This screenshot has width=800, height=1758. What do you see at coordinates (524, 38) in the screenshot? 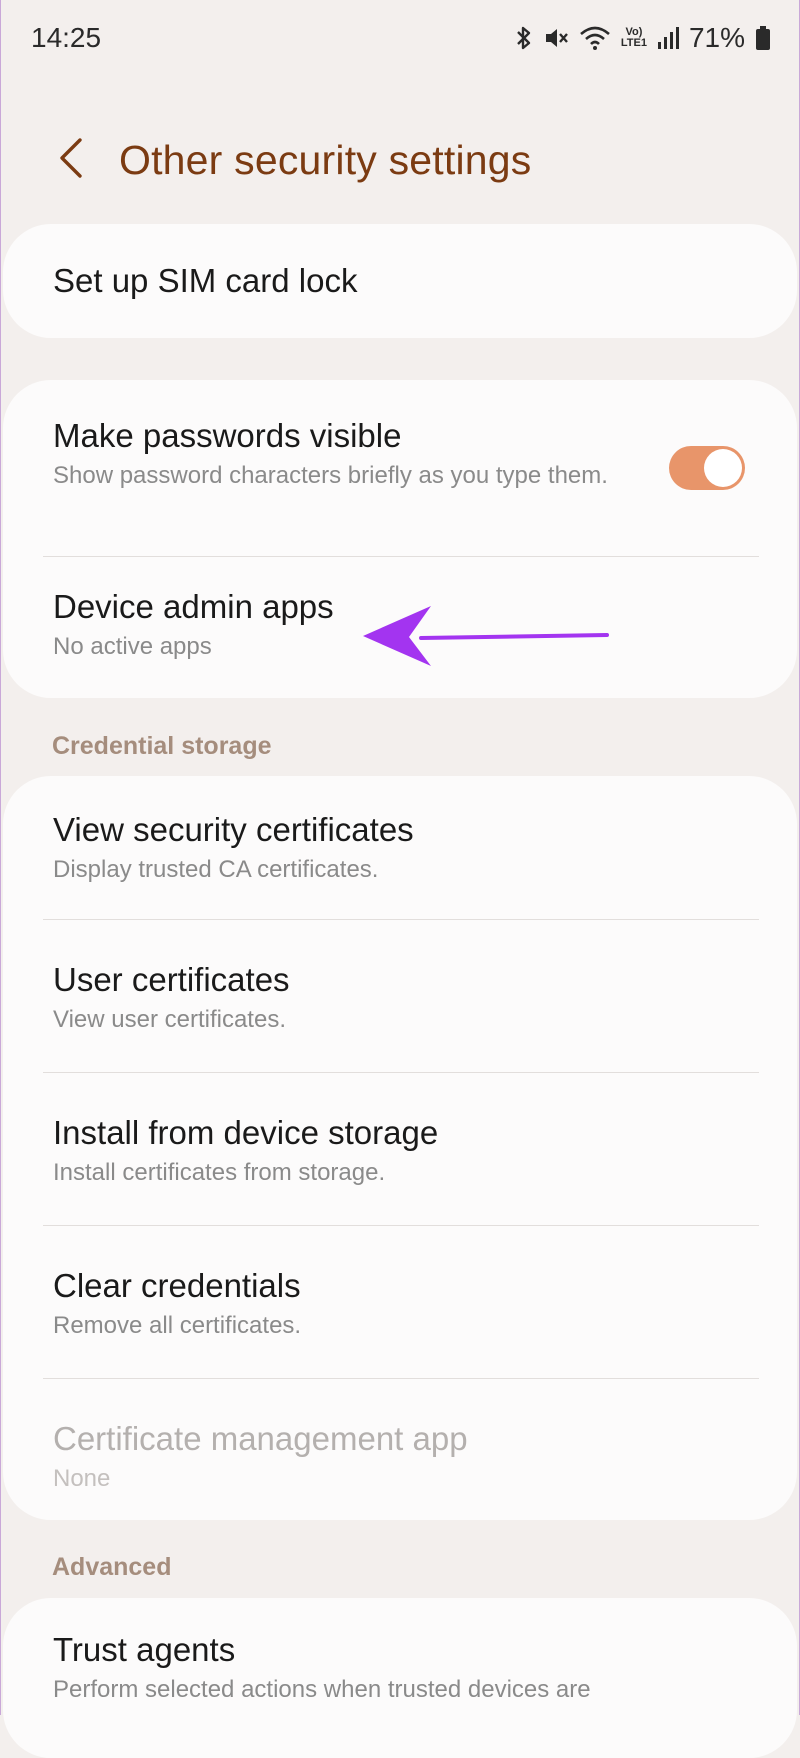
I see `bluetooth-icon` at bounding box center [524, 38].